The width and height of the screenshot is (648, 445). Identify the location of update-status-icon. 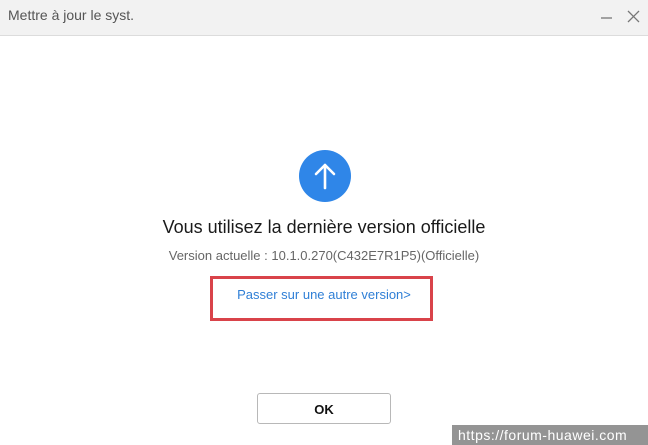
(325, 176).